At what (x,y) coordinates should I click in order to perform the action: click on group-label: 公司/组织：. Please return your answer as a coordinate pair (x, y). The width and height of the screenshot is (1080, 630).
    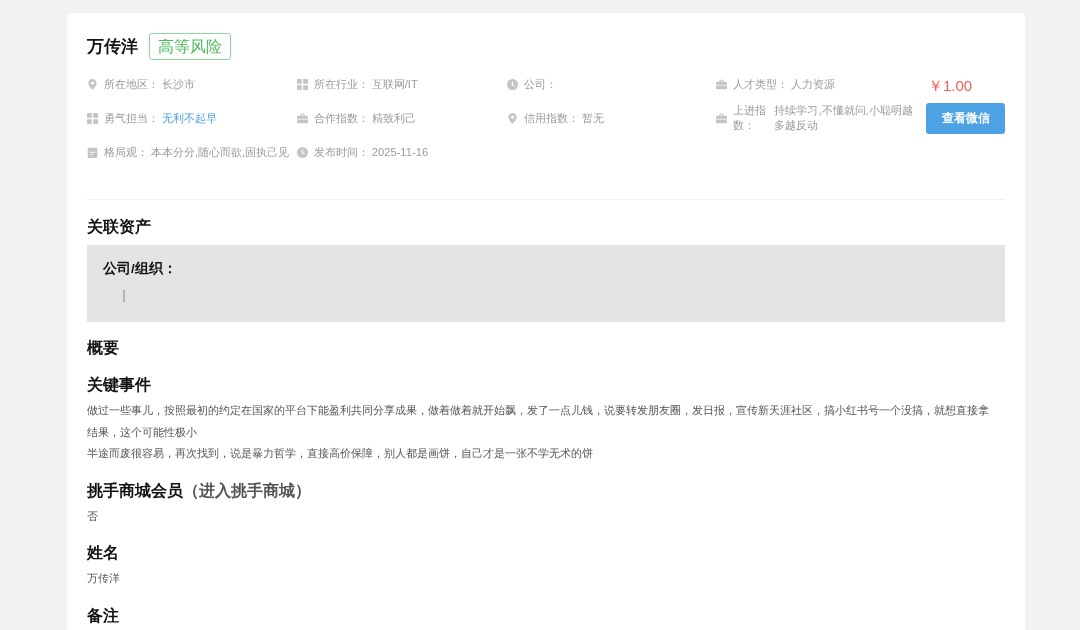
    Looking at the image, I should click on (140, 269).